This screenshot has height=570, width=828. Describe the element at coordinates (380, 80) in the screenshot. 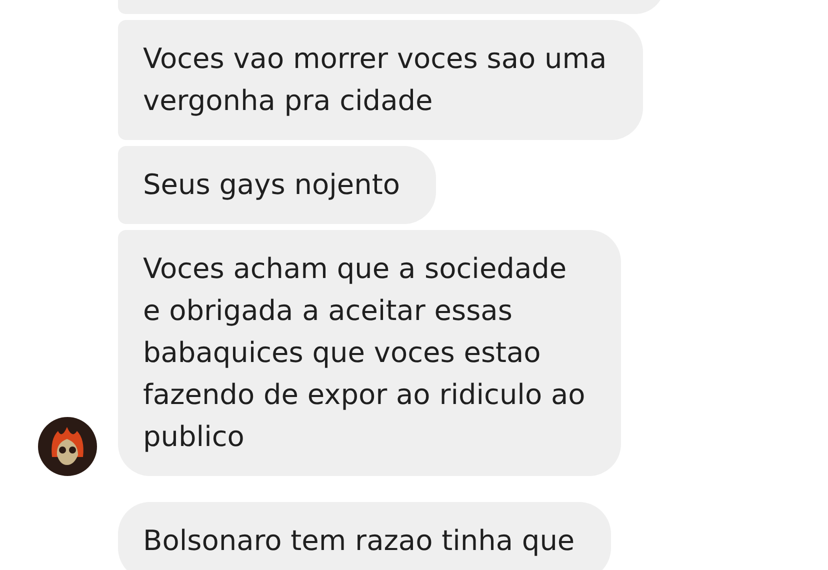

I see `message-bubble: Voces vao morrer voces sao uma vergonha pra cidade` at that location.